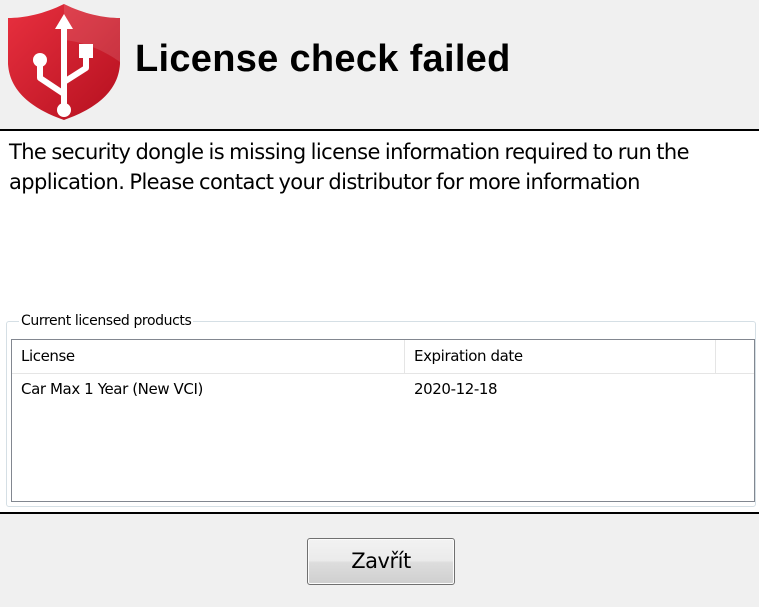 This screenshot has width=759, height=607. What do you see at coordinates (106, 321) in the screenshot?
I see `groupbox-label: Current licensed products` at bounding box center [106, 321].